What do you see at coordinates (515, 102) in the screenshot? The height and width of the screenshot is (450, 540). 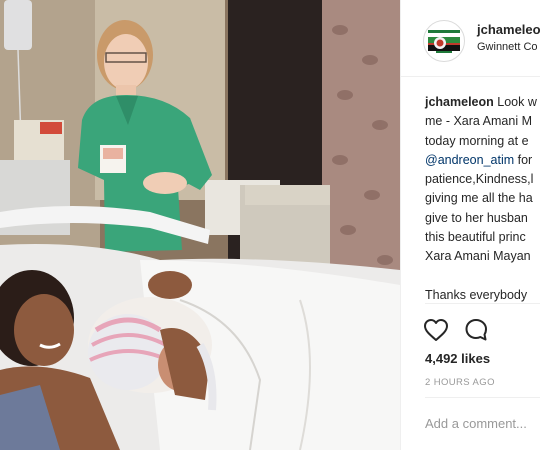 I see `caption-text: Look w` at bounding box center [515, 102].